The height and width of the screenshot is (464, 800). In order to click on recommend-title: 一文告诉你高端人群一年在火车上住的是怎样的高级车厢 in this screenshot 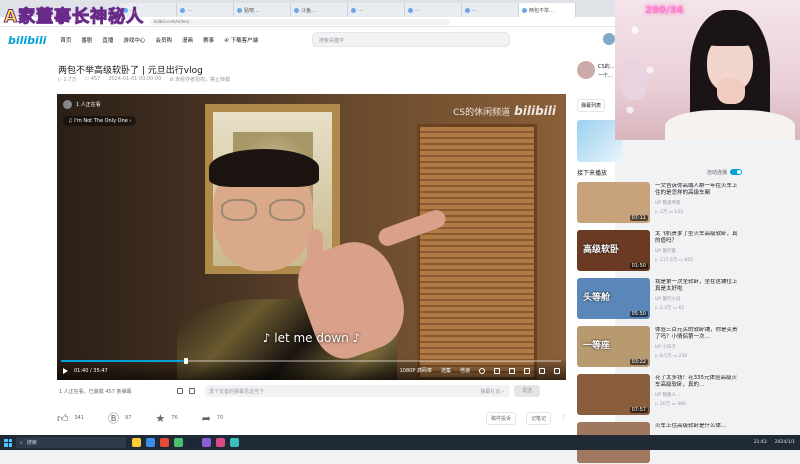, I will do `click(698, 190)`.